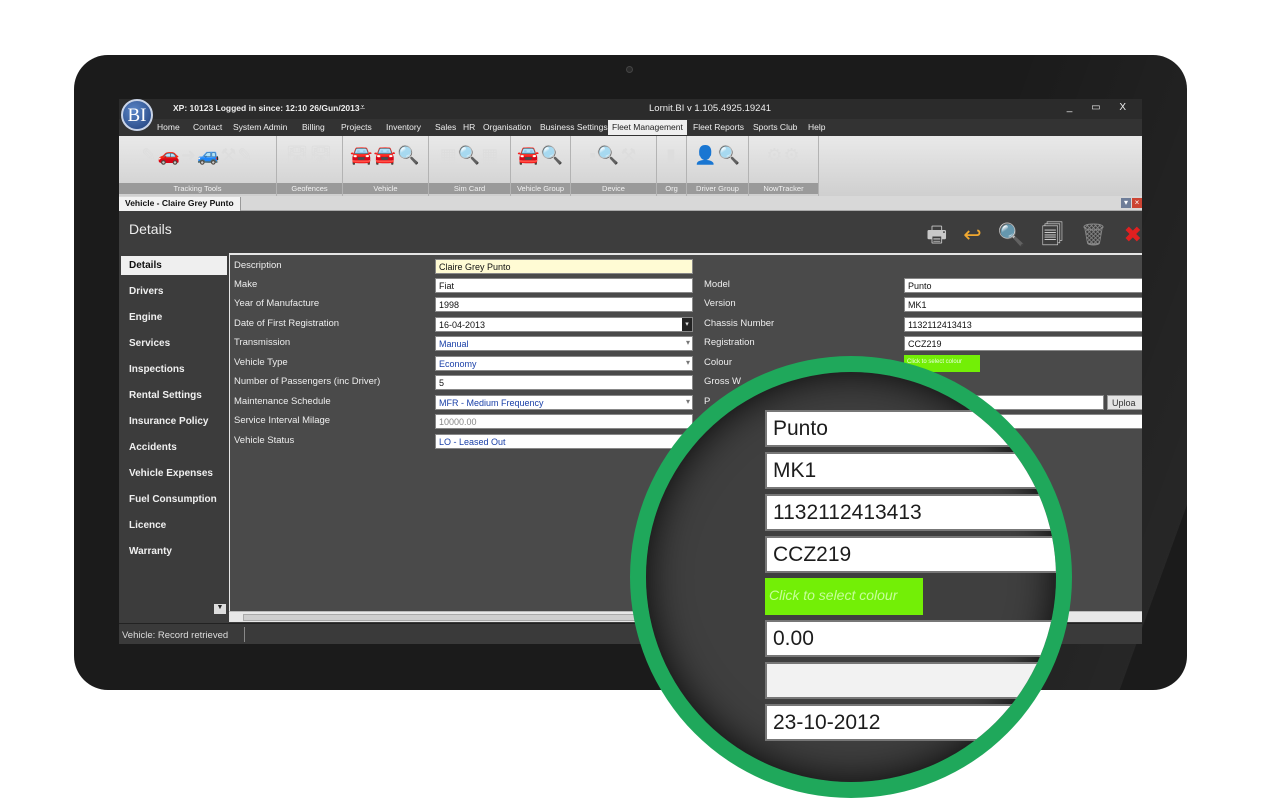 Image resolution: width=1266 pixels, height=805 pixels. What do you see at coordinates (264, 440) in the screenshot?
I see `vehicle-status-label: Vehicle Status` at bounding box center [264, 440].